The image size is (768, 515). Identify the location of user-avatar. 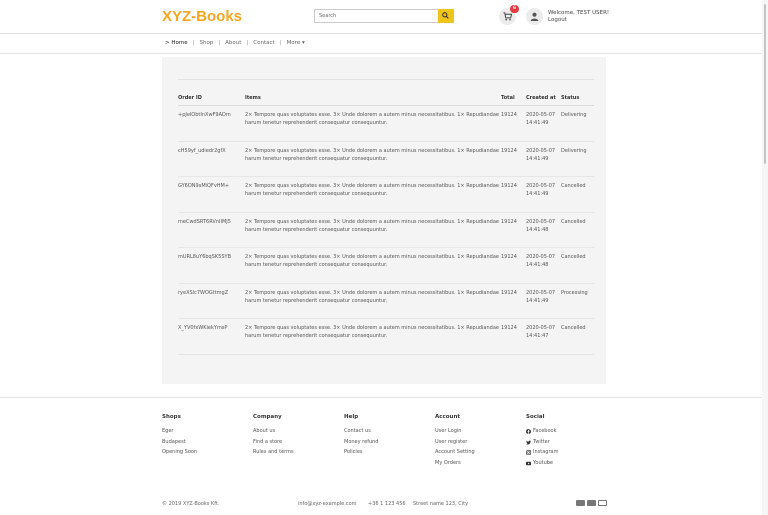
(534, 16).